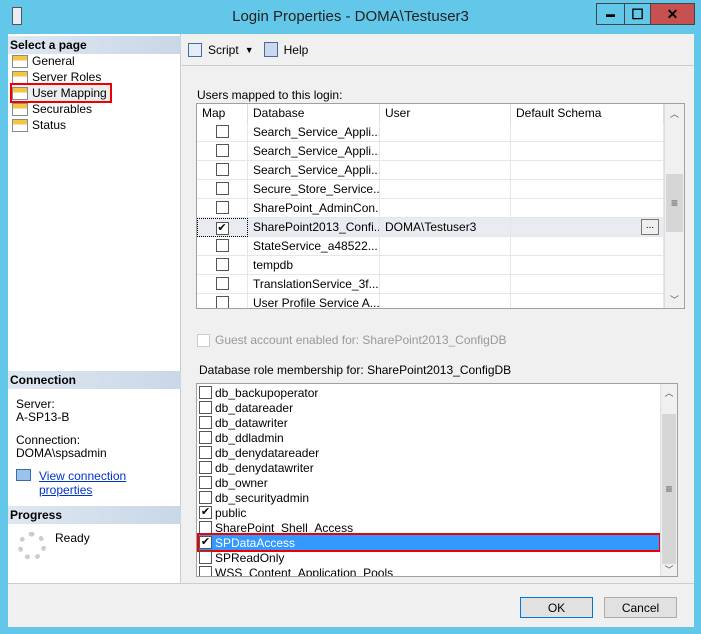 This screenshot has height=634, width=701. Describe the element at coordinates (429, 392) in the screenshot. I see `role-item: db_backupoperator` at that location.